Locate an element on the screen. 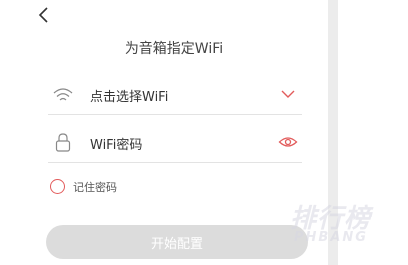 The height and width of the screenshot is (265, 408). watermark: 排行榜 PHBANG is located at coordinates (340, 225).